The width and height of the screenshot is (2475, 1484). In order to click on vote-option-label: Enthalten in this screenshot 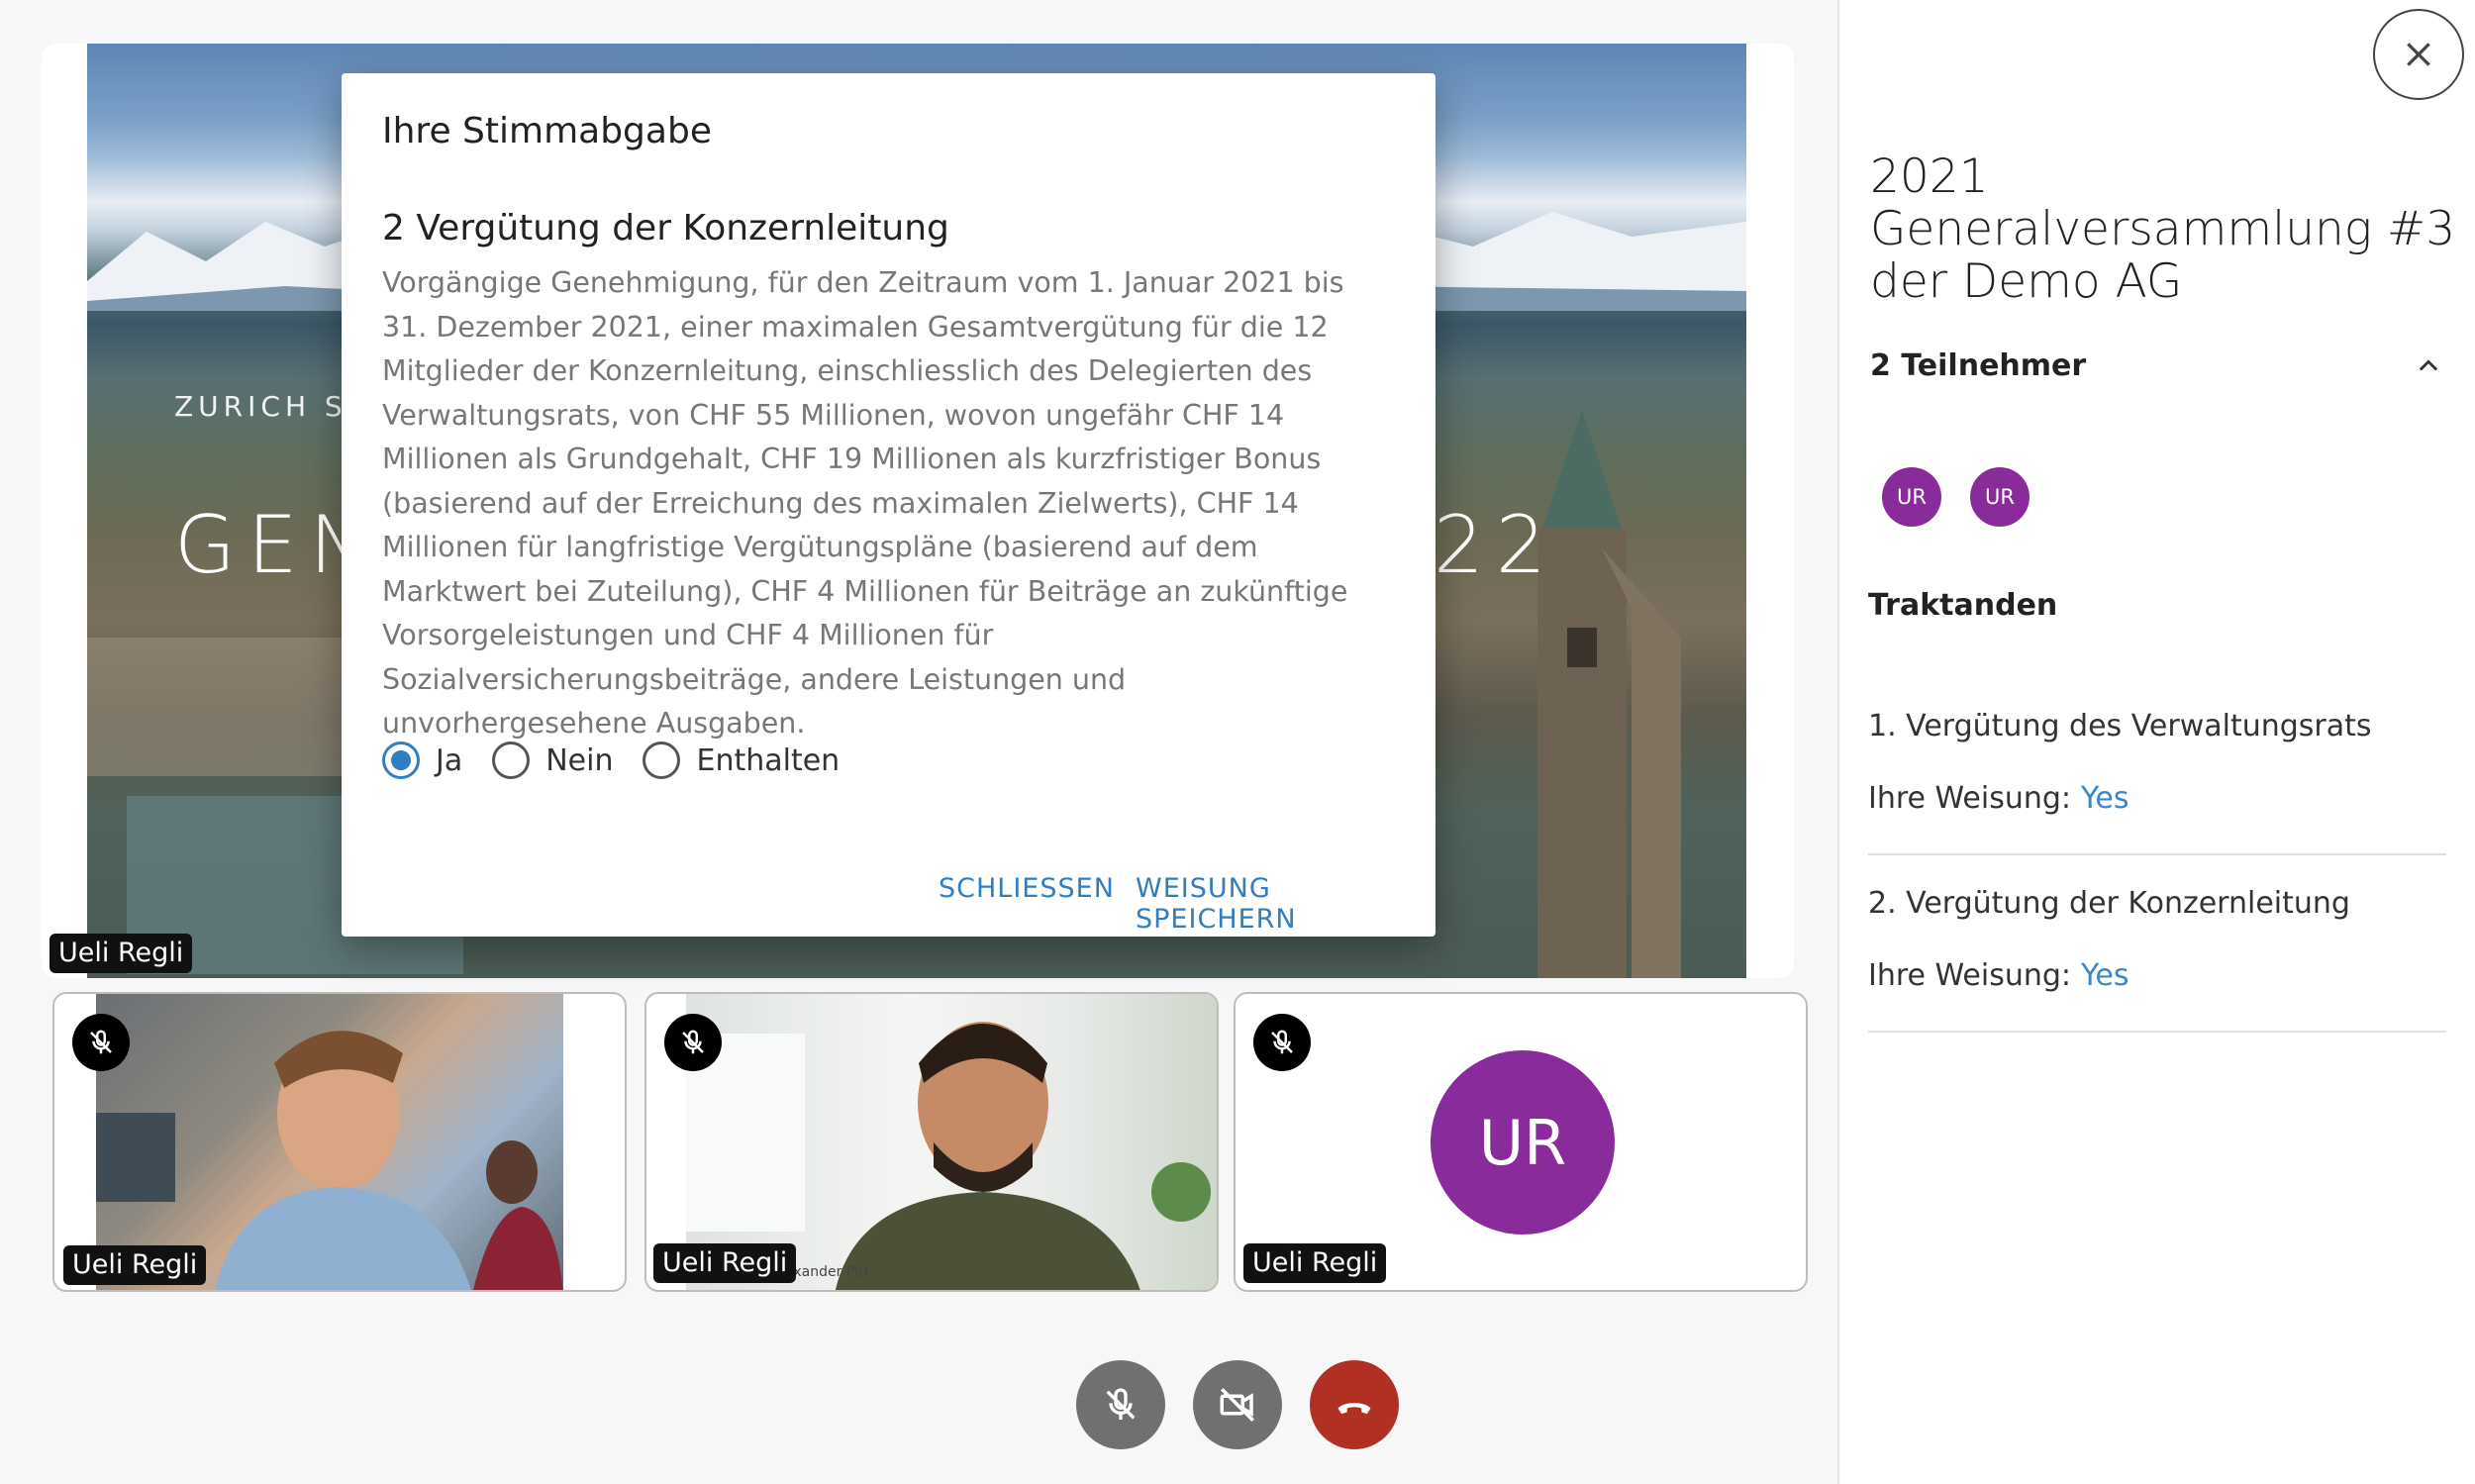, I will do `click(768, 760)`.